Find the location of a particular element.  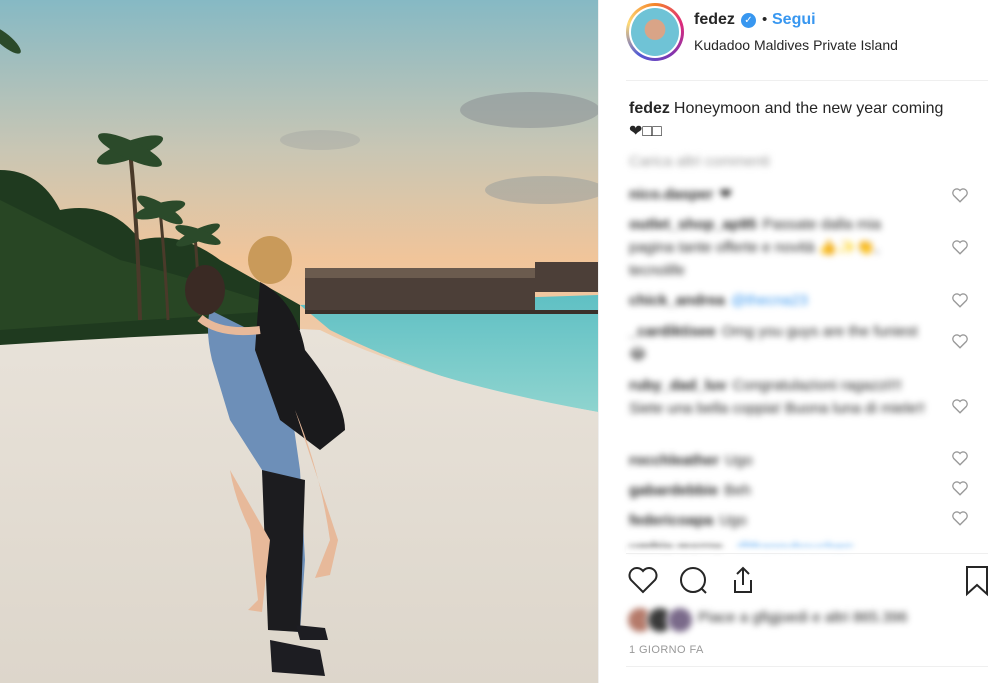

caption-username: fedez is located at coordinates (649, 108).